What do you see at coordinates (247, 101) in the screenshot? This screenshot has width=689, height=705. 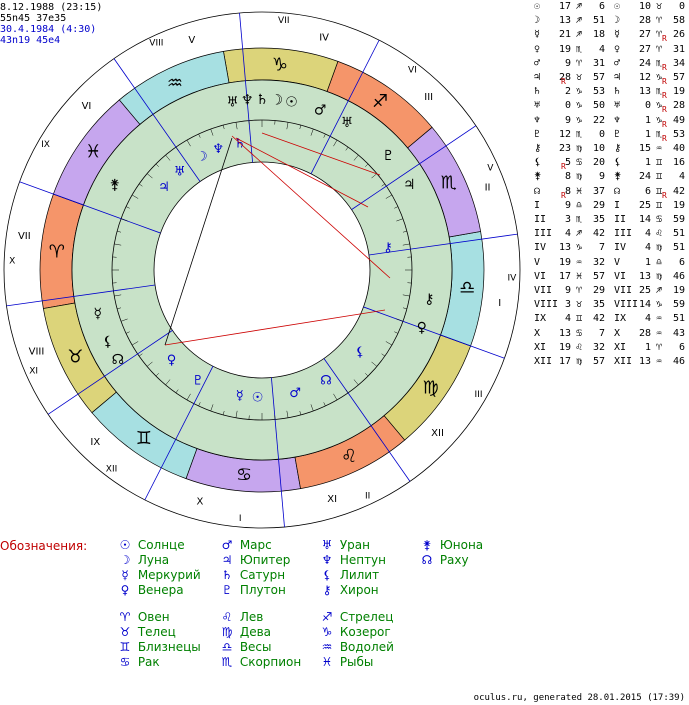 I see `outer-planet-glyph: ♆` at bounding box center [247, 101].